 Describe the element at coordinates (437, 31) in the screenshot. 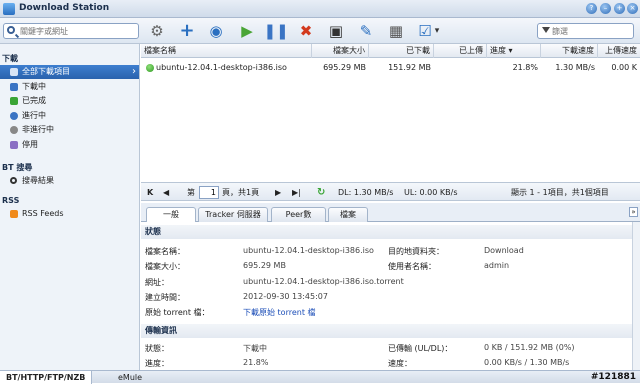

I see `chevron-down-icon: ▾` at that location.